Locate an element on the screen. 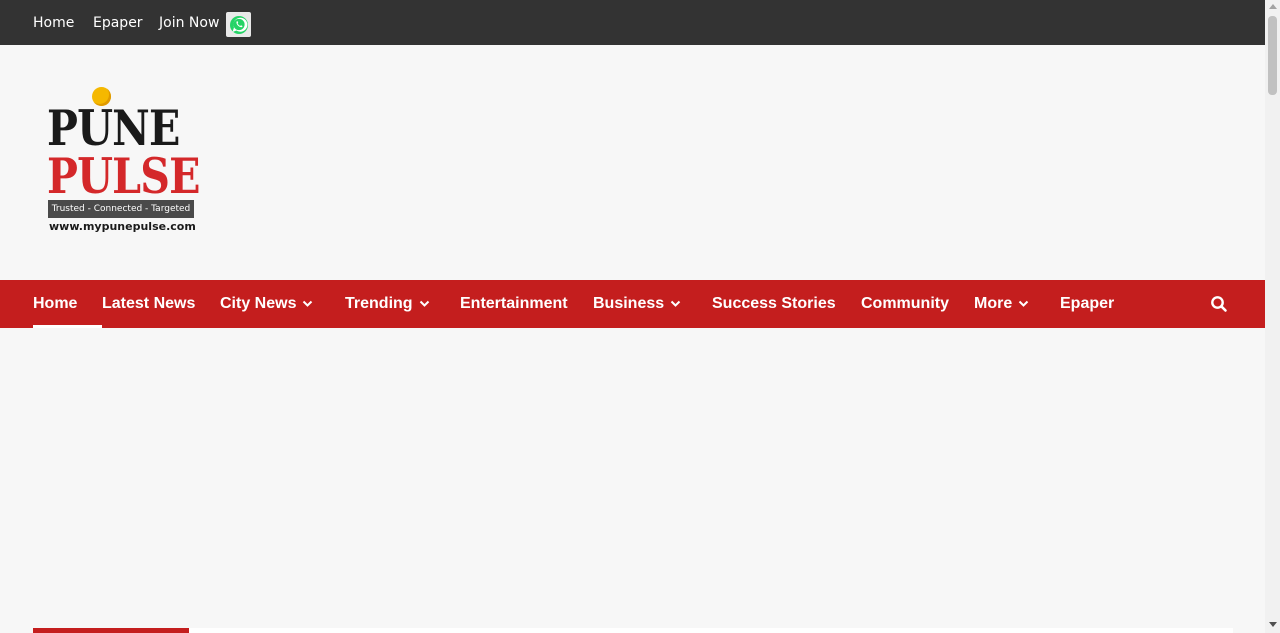 Image resolution: width=1280 pixels, height=633 pixels. nav-home-label: Home is located at coordinates (55, 303).